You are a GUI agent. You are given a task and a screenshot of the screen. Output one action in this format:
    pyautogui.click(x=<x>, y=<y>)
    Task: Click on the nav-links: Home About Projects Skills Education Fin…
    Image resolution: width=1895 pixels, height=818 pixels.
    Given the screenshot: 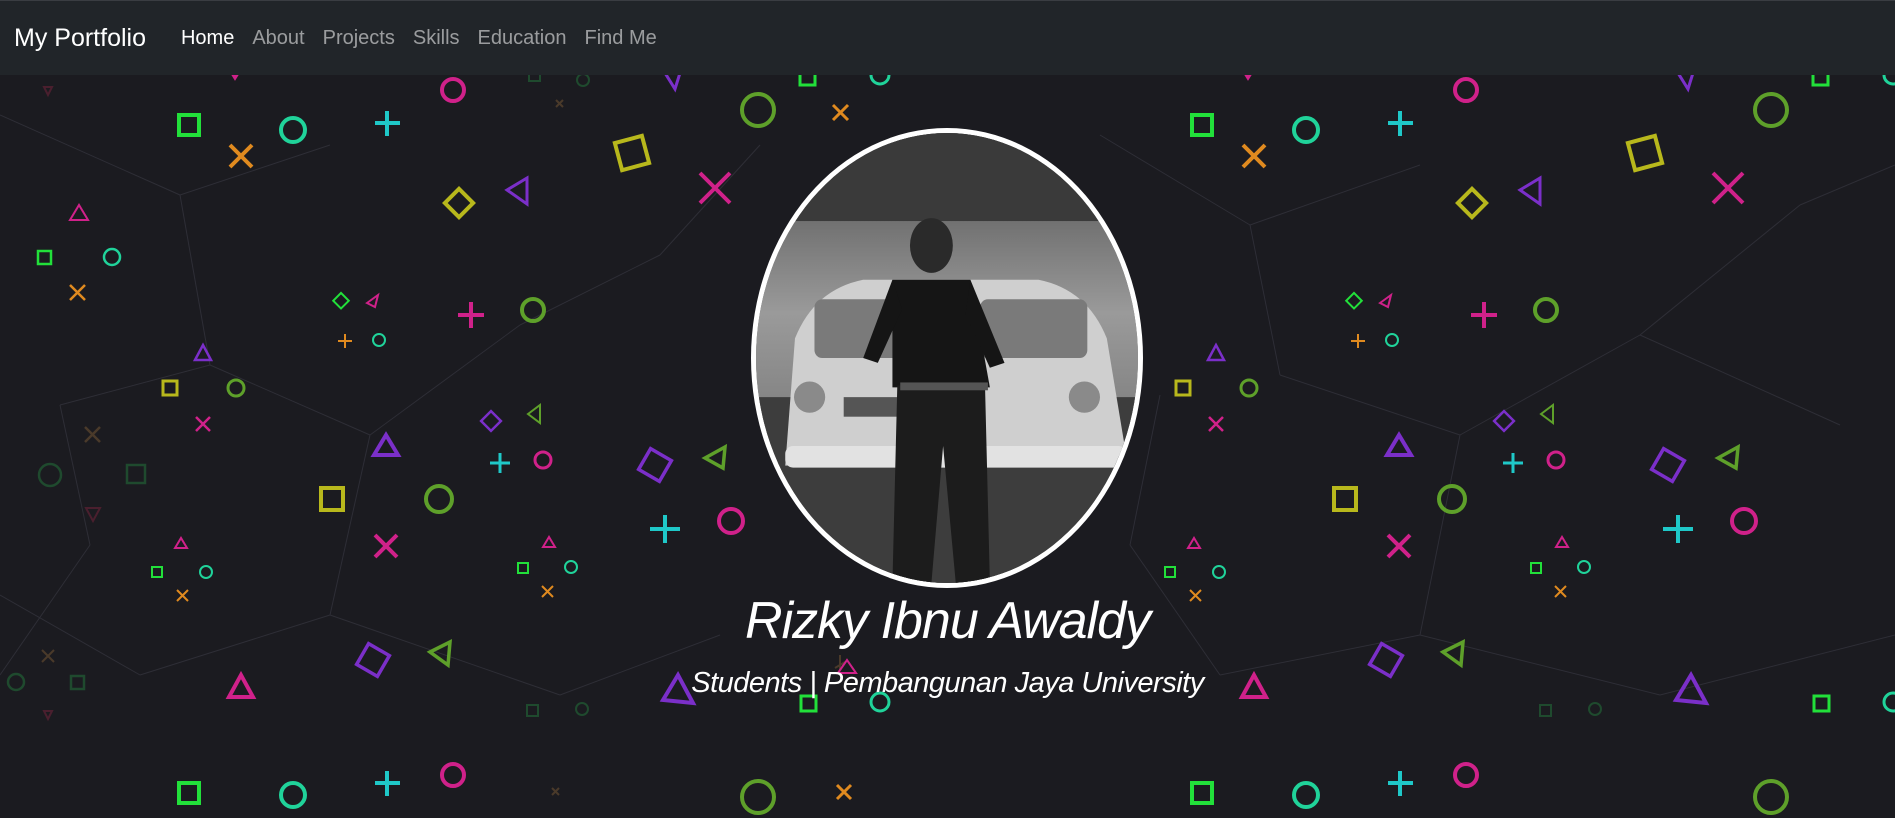 What is the action you would take?
    pyautogui.click(x=419, y=38)
    